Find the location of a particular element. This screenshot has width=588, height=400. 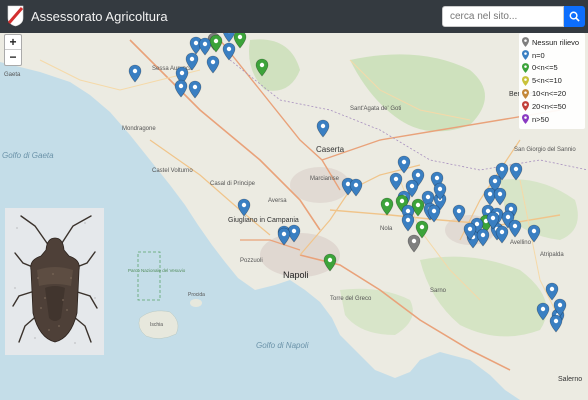

place-label-salerno: Salerno is located at coordinates (570, 379).